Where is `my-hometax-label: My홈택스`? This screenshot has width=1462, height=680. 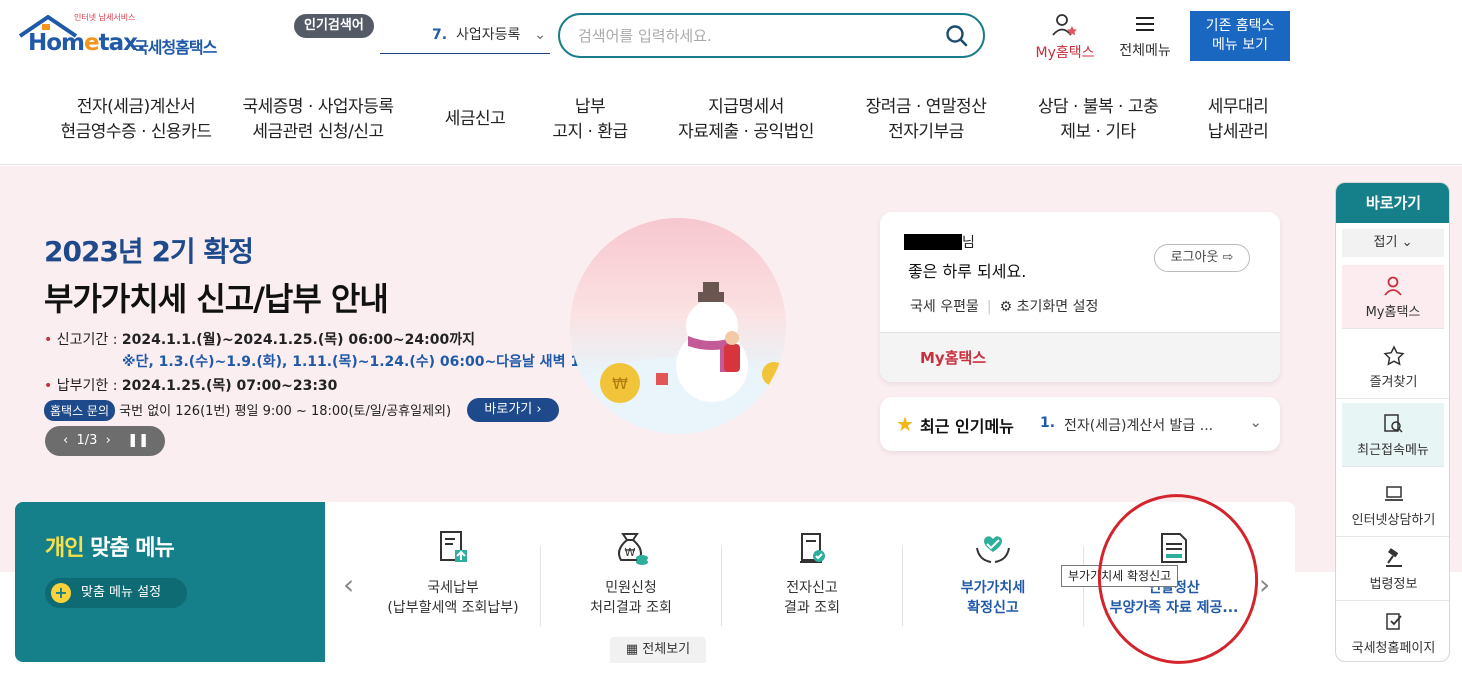
my-hometax-label: My홈택스 is located at coordinates (1065, 53).